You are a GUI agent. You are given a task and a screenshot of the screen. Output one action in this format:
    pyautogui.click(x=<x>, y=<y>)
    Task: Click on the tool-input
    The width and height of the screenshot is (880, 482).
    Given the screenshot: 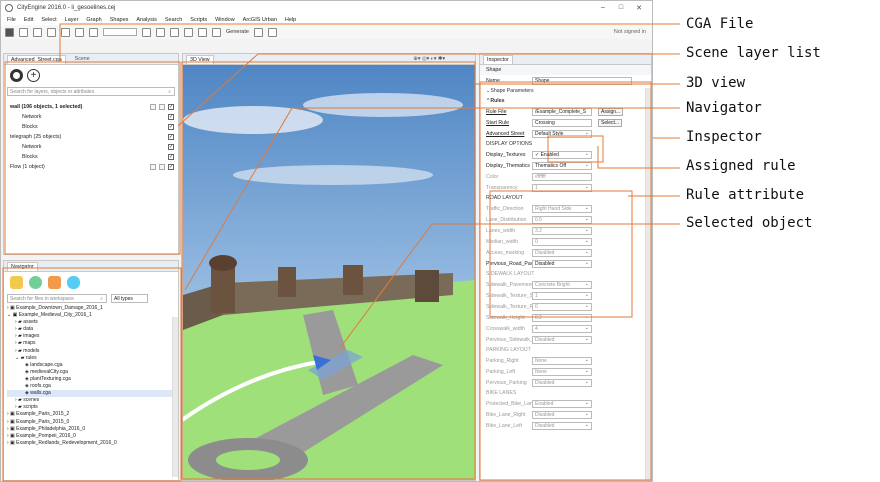 What is the action you would take?
    pyautogui.click(x=120, y=32)
    